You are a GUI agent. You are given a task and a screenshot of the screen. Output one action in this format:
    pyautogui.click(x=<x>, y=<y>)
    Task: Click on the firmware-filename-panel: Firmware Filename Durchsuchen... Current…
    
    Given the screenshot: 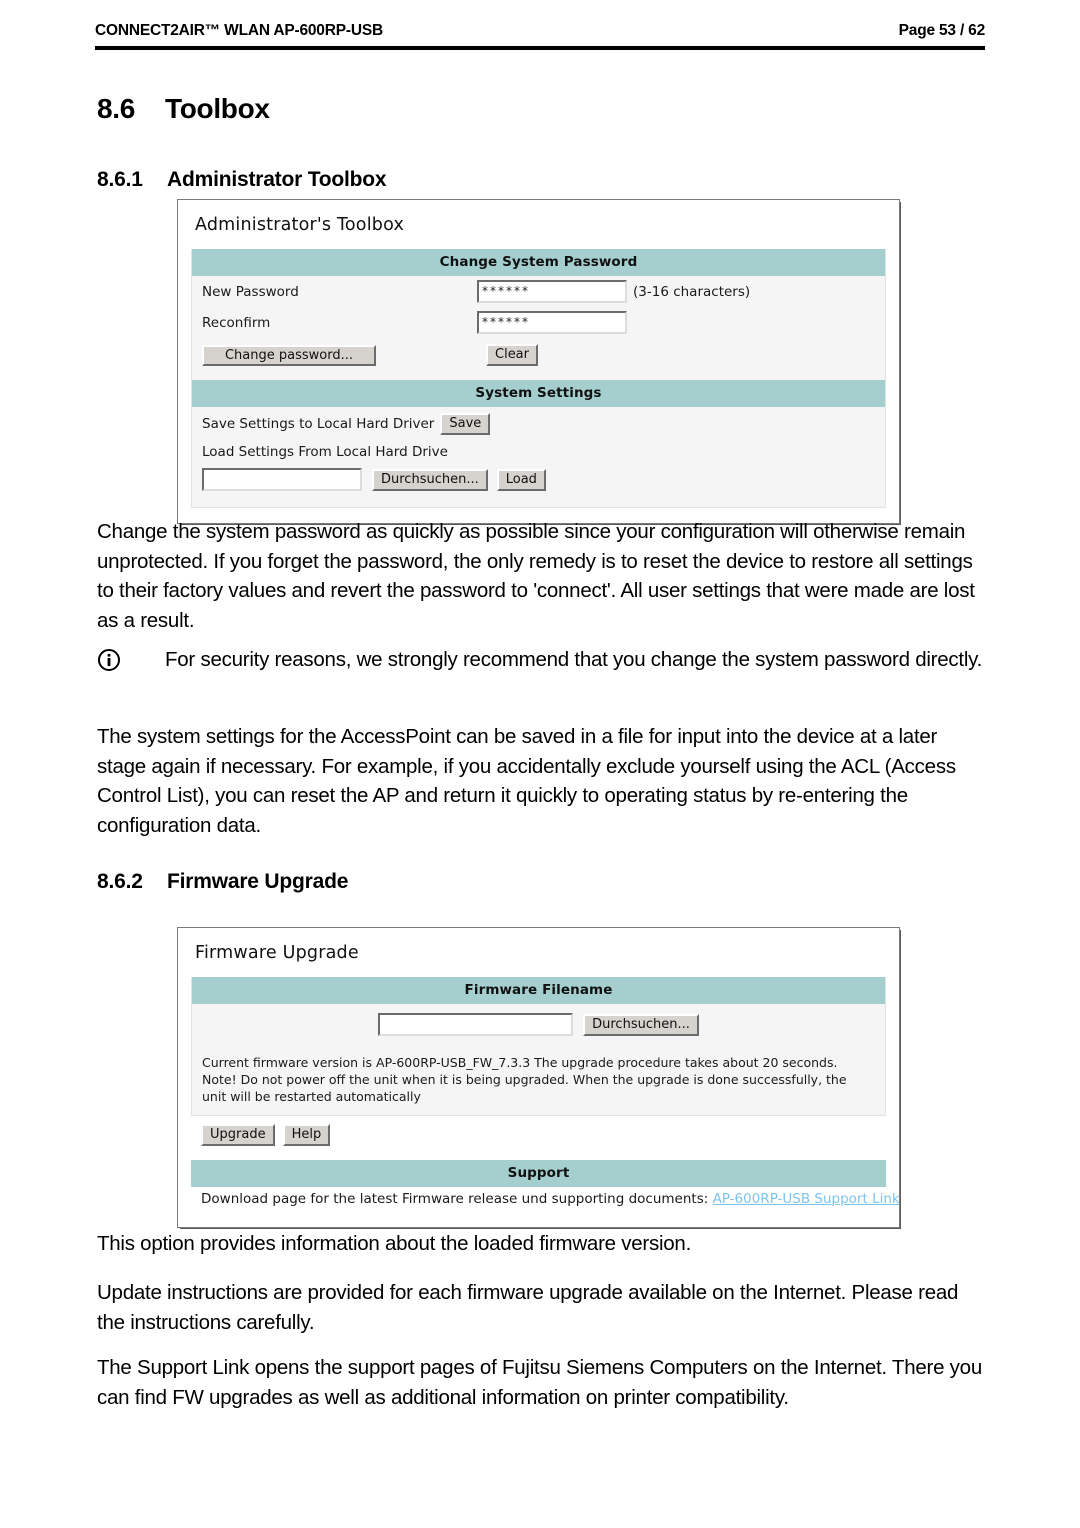 What is the action you would take?
    pyautogui.click(x=538, y=1046)
    